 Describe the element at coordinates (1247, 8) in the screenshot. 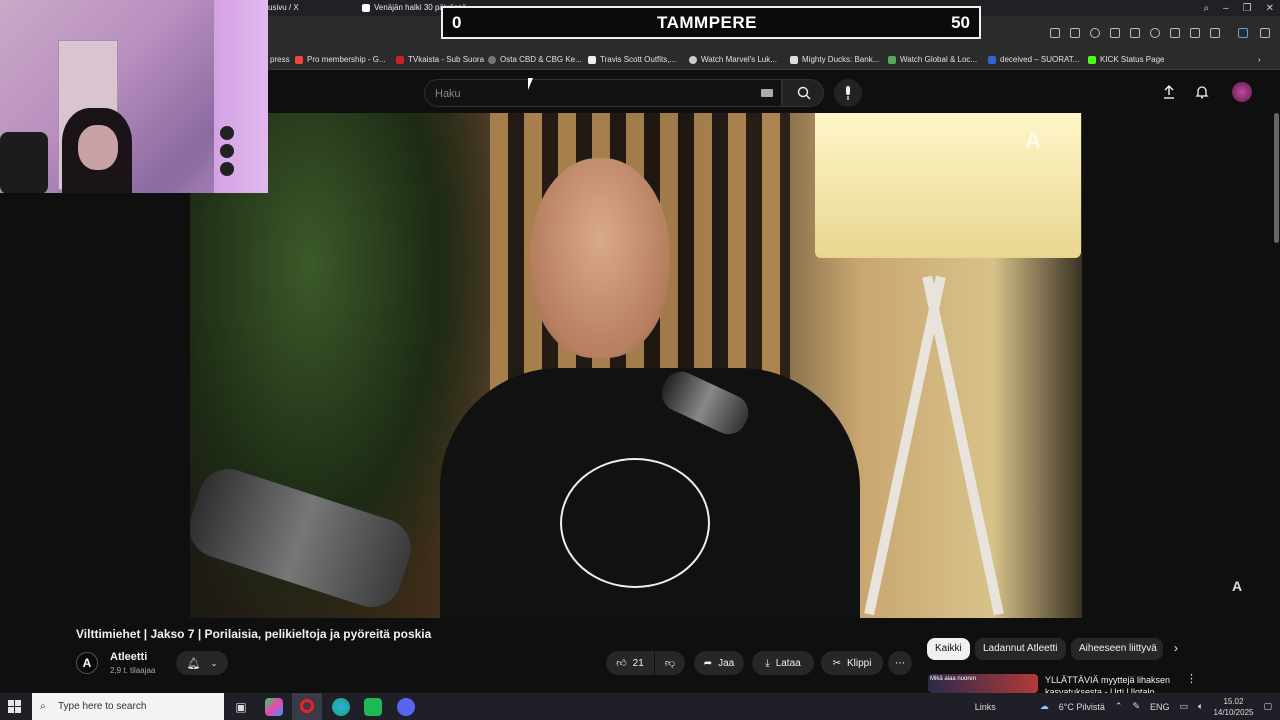

I see `restore-icon: ❐` at that location.